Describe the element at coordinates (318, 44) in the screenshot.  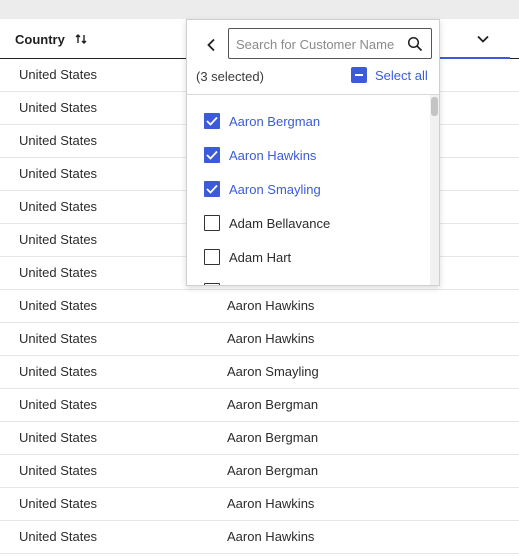
I see `search-input` at that location.